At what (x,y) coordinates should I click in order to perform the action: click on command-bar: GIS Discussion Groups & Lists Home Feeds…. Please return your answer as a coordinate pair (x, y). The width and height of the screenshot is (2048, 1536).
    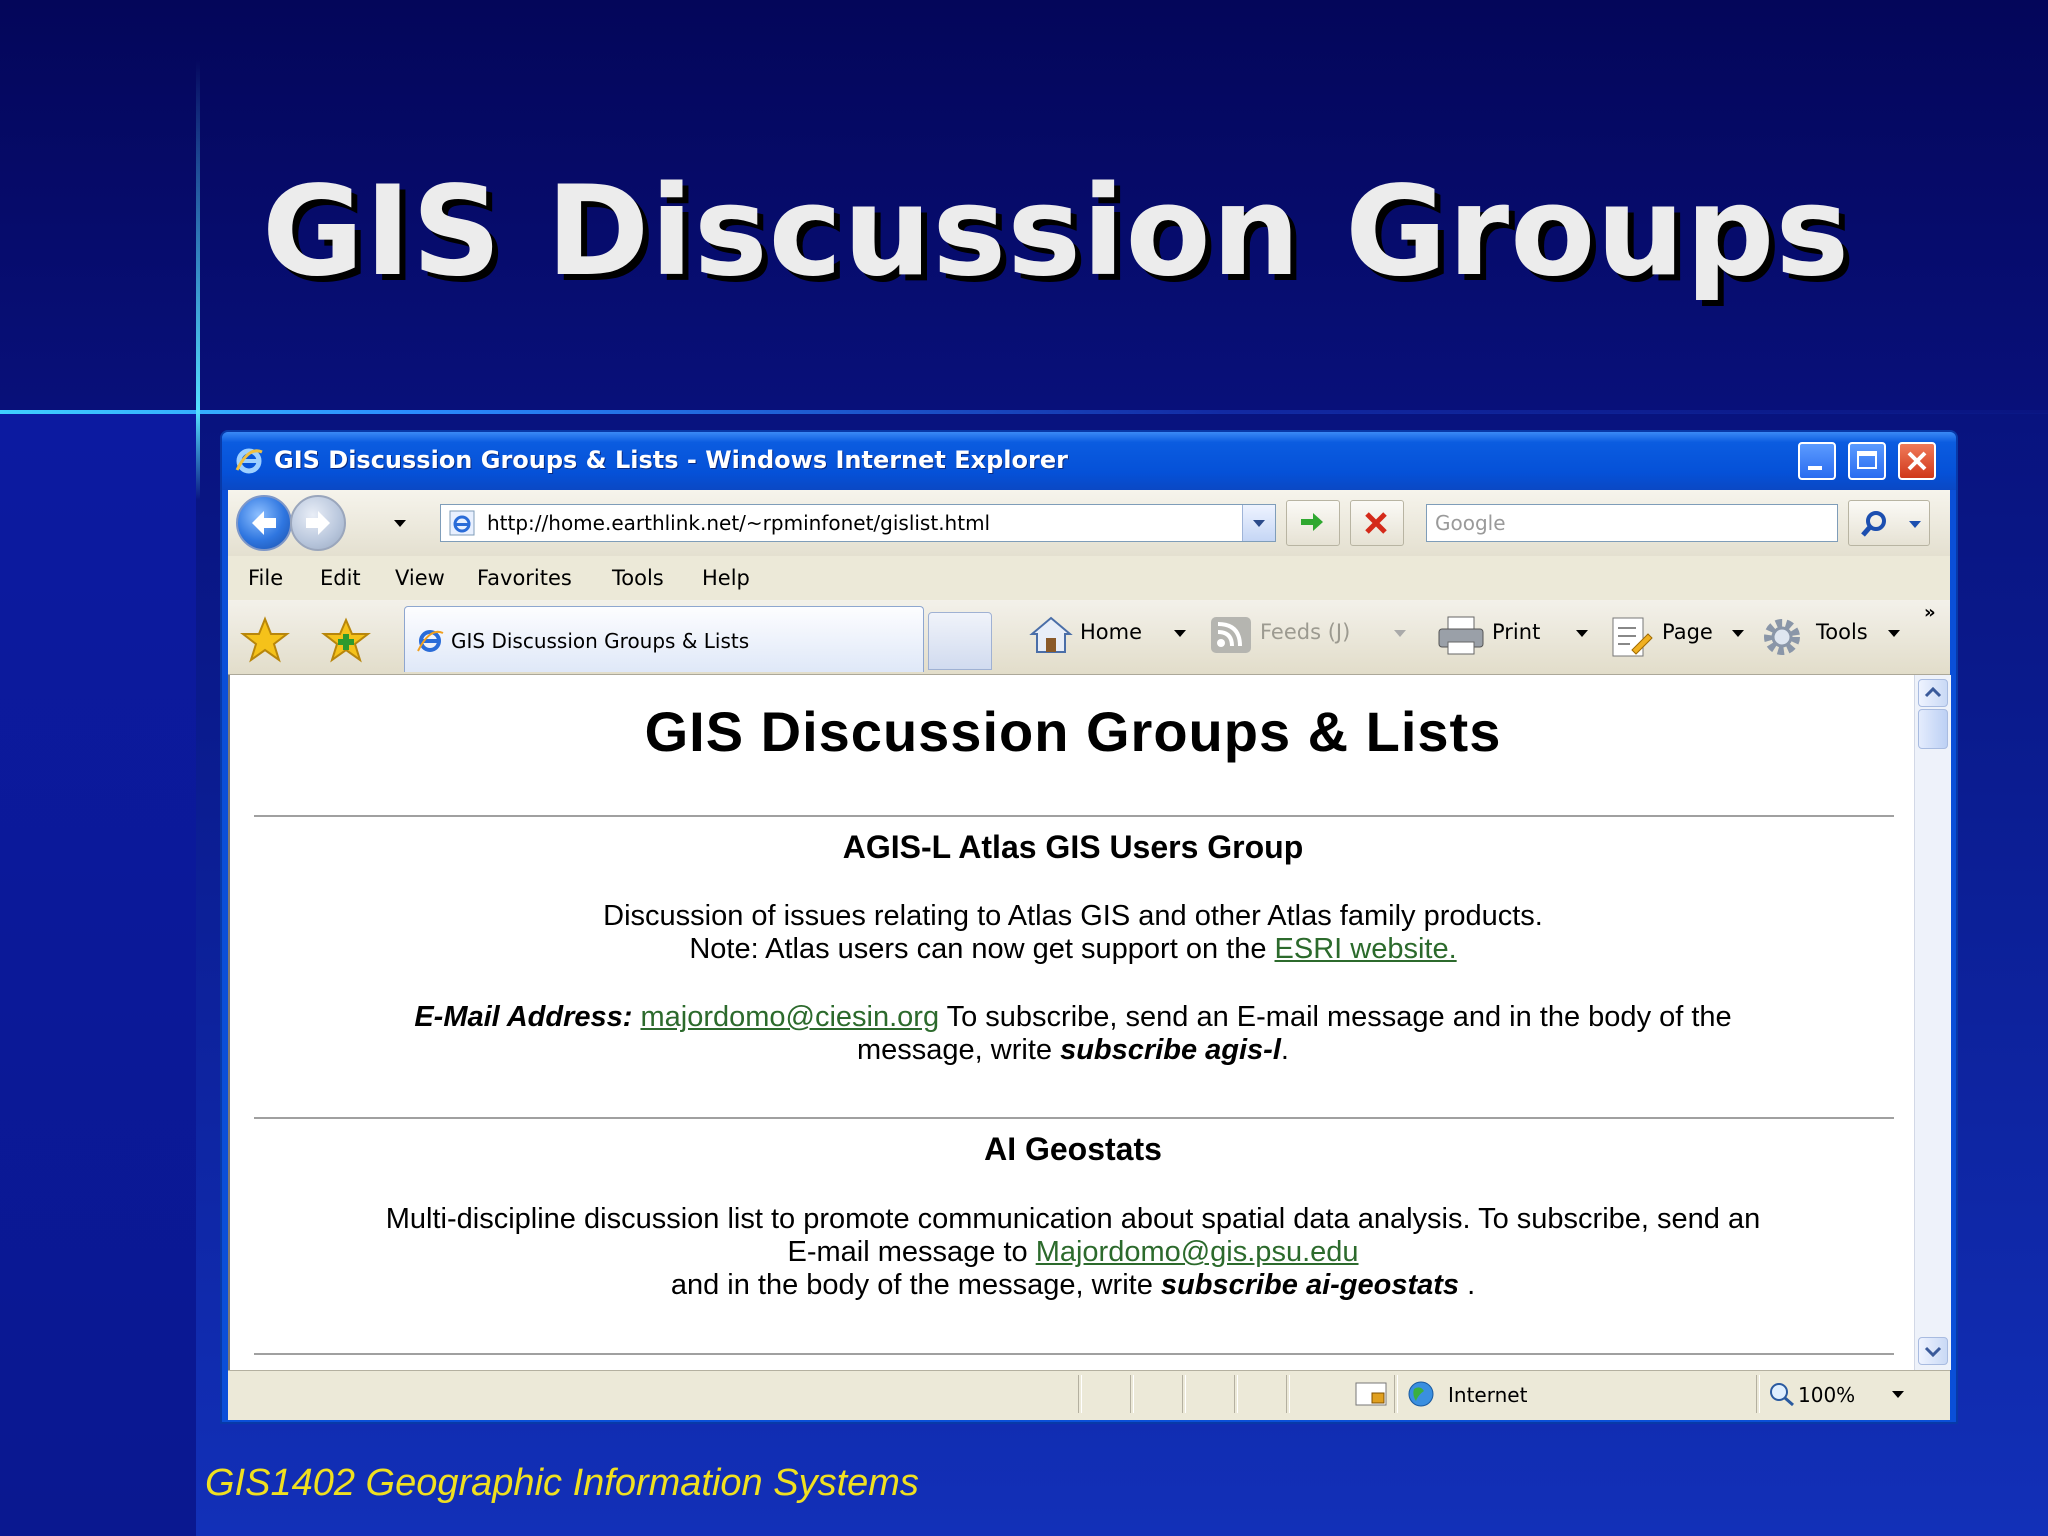
    Looking at the image, I should click on (1089, 637).